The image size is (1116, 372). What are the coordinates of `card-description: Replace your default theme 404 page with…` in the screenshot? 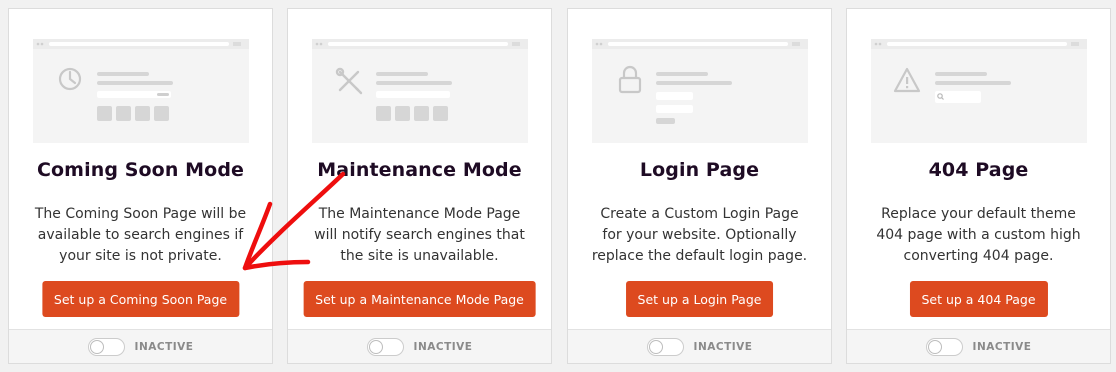 It's located at (978, 235).